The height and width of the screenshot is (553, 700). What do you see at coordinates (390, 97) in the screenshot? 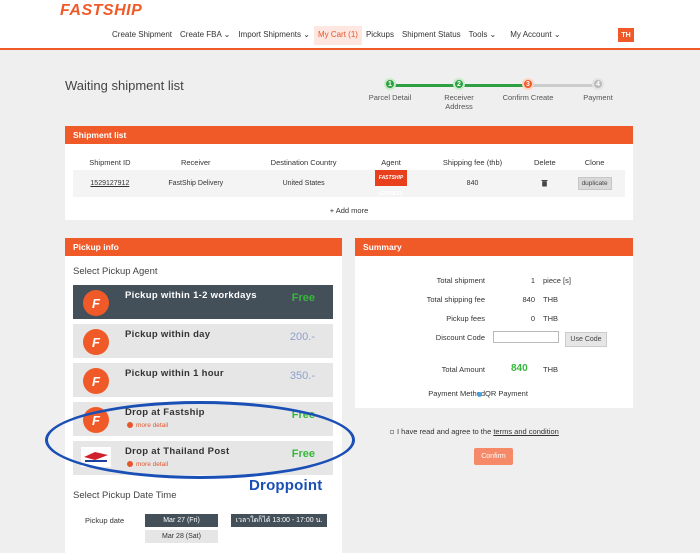
I see `step-label: Parcel Detail` at bounding box center [390, 97].